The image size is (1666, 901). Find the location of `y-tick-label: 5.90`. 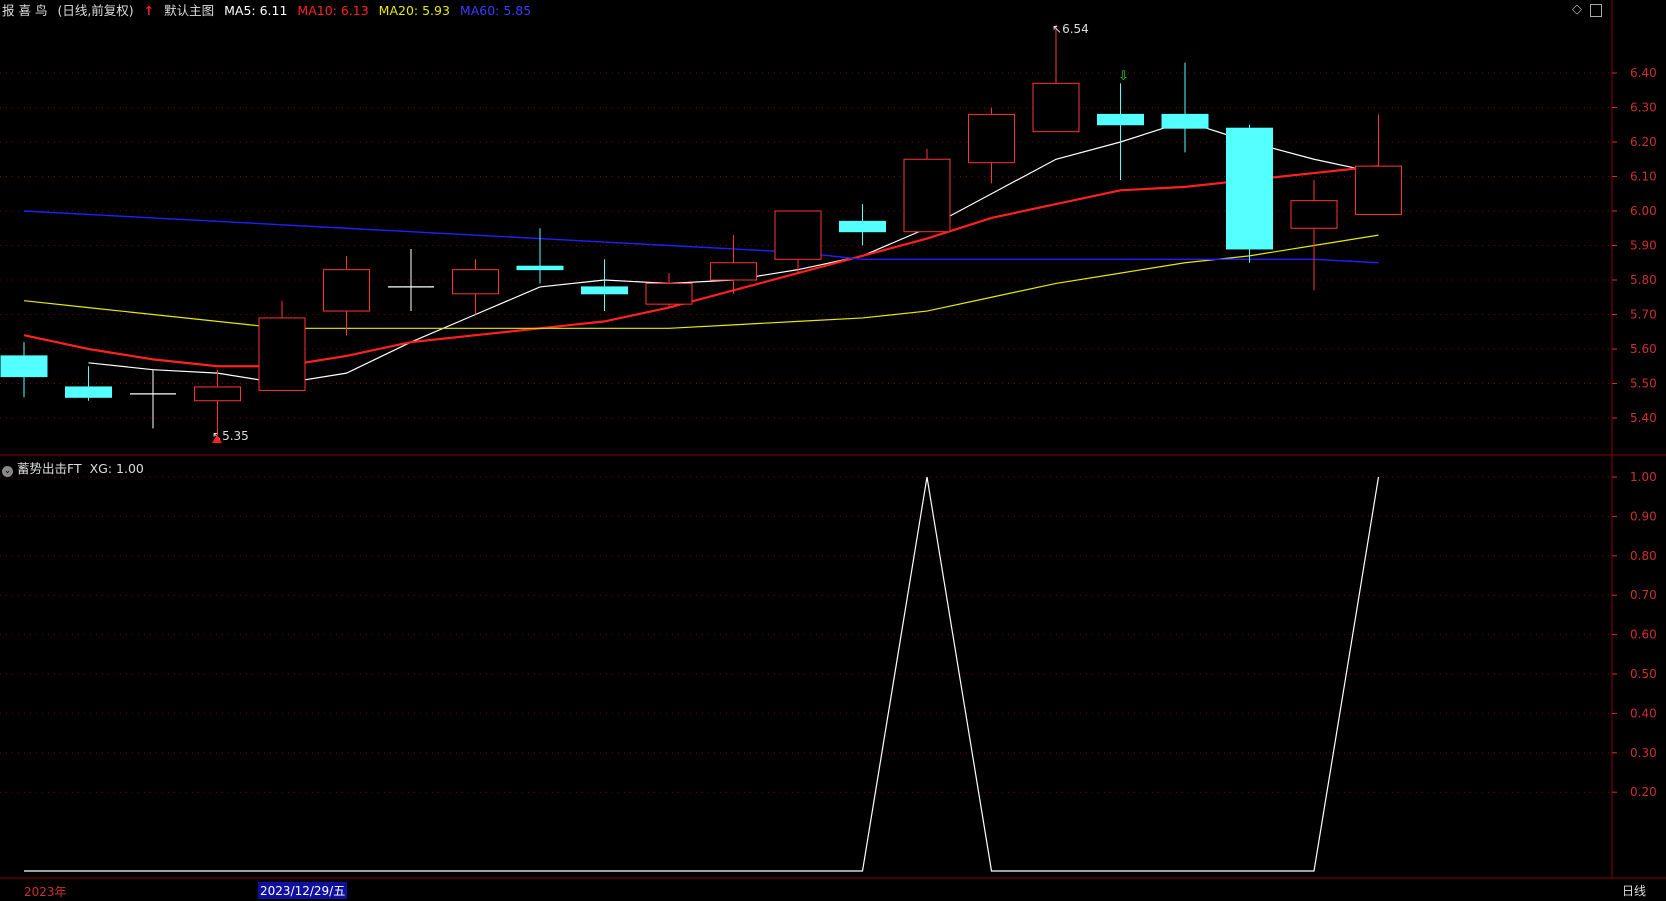

y-tick-label: 5.90 is located at coordinates (1643, 246).